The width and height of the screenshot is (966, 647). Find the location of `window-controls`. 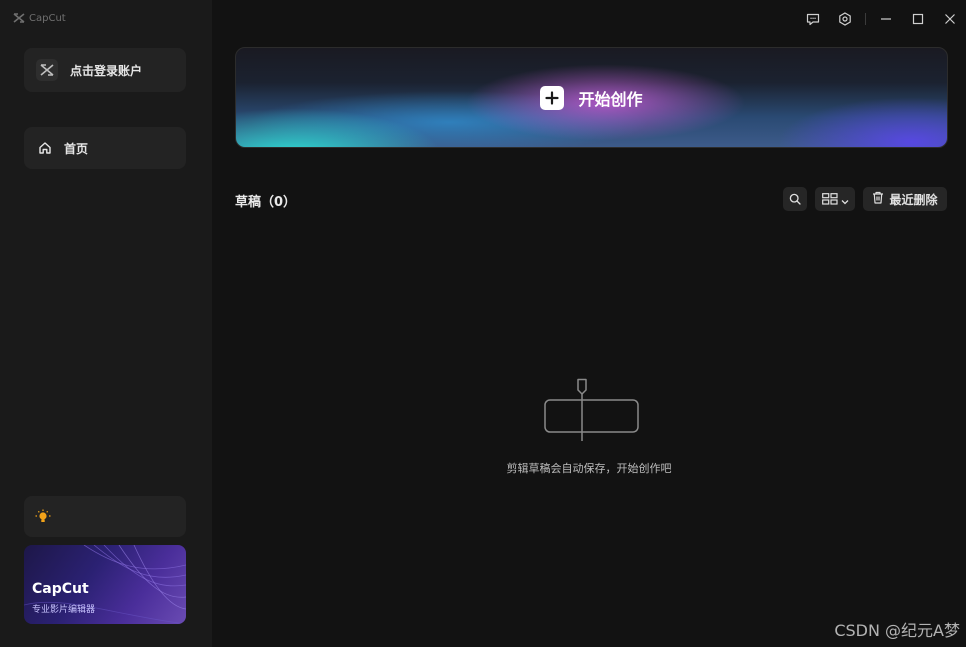

window-controls is located at coordinates (881, 19).